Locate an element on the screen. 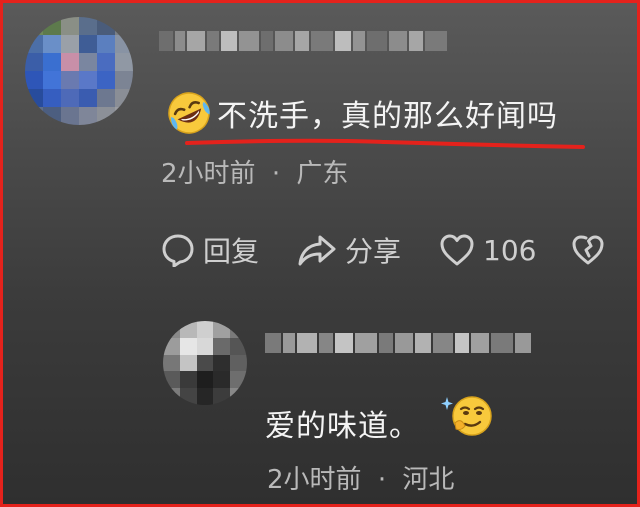 Image resolution: width=640 pixels, height=507 pixels. reply-button: 回复 is located at coordinates (210, 250).